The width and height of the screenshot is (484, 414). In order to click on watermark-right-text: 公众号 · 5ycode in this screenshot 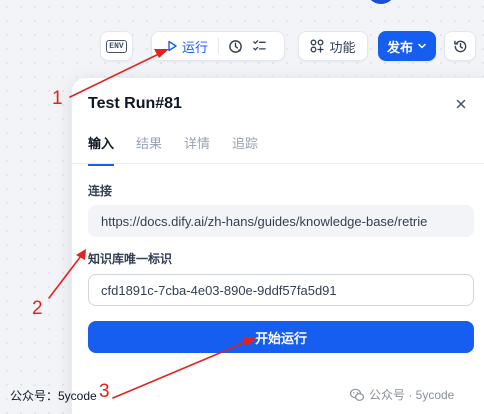, I will do `click(412, 395)`.